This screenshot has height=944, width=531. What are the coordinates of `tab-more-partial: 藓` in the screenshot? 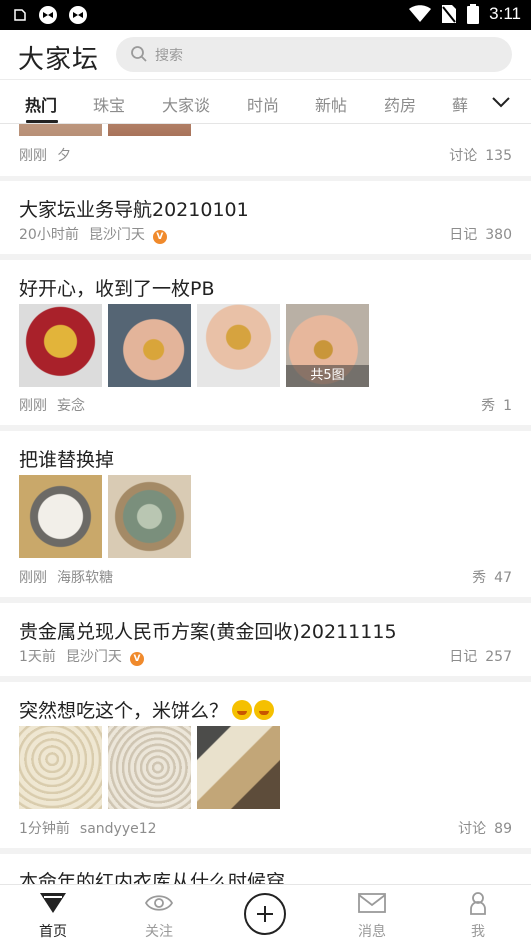 It's located at (460, 104).